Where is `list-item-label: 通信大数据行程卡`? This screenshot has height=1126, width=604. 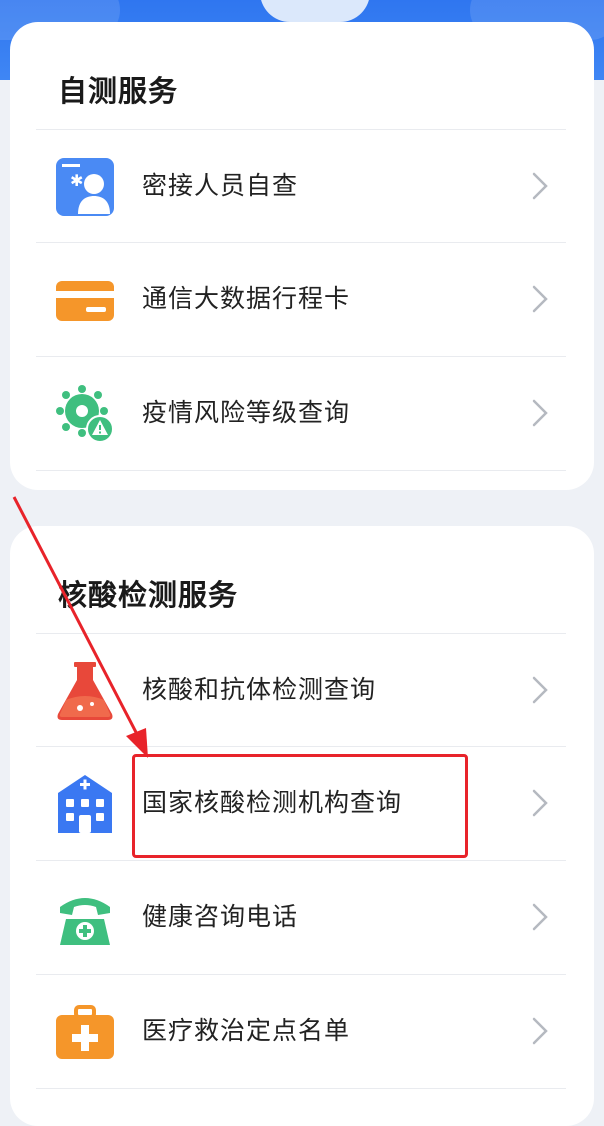
list-item-label: 通信大数据行程卡 is located at coordinates (246, 298).